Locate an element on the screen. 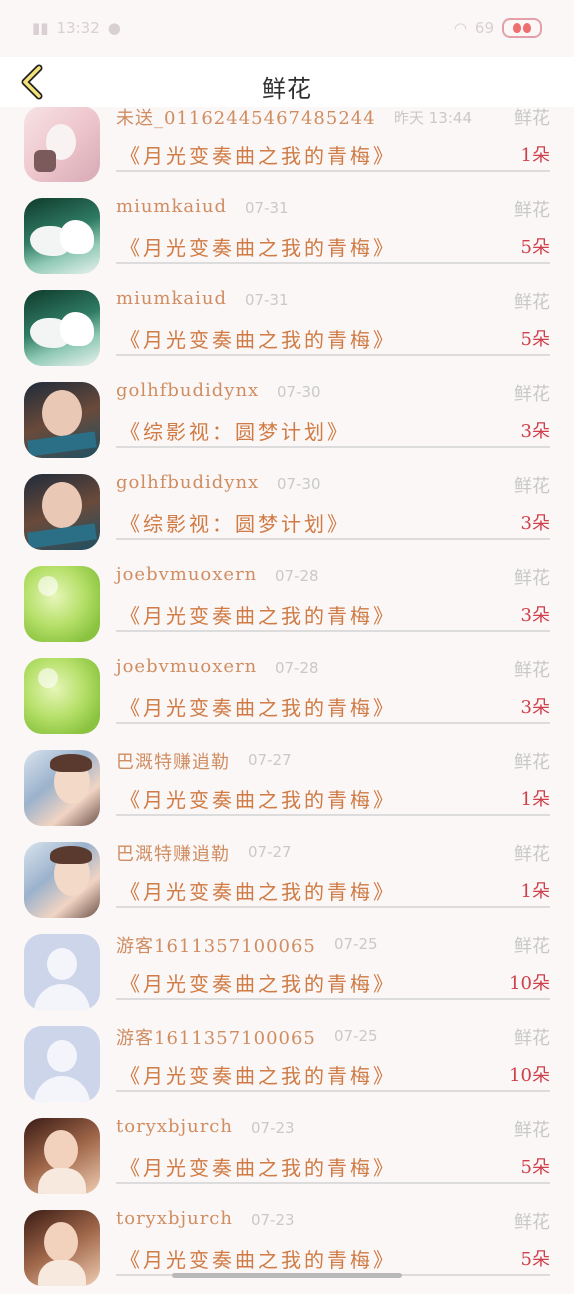 The width and height of the screenshot is (574, 1294). page-title: 鲜花 is located at coordinates (287, 89).